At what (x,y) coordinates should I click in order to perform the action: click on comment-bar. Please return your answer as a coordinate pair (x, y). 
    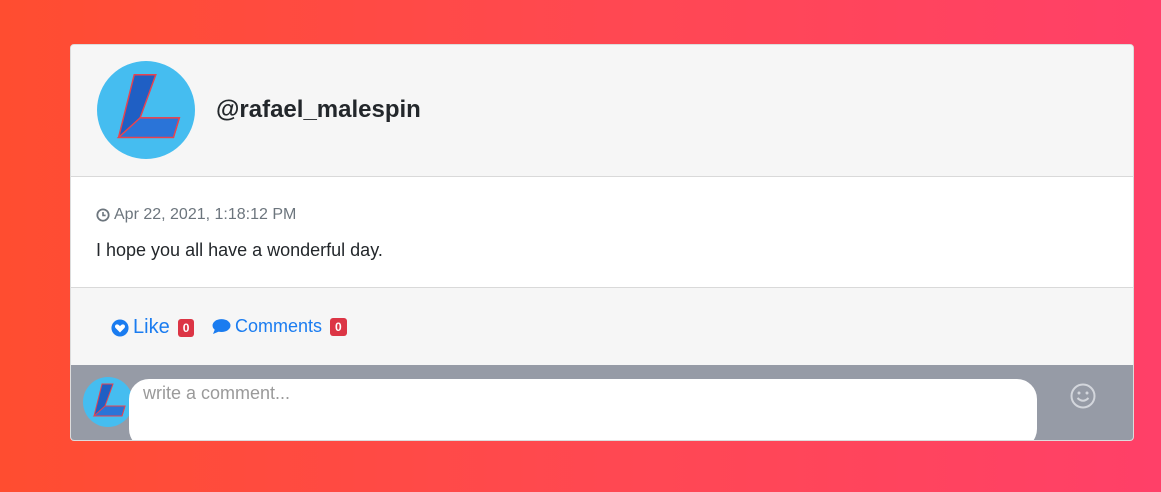
    Looking at the image, I should click on (602, 402).